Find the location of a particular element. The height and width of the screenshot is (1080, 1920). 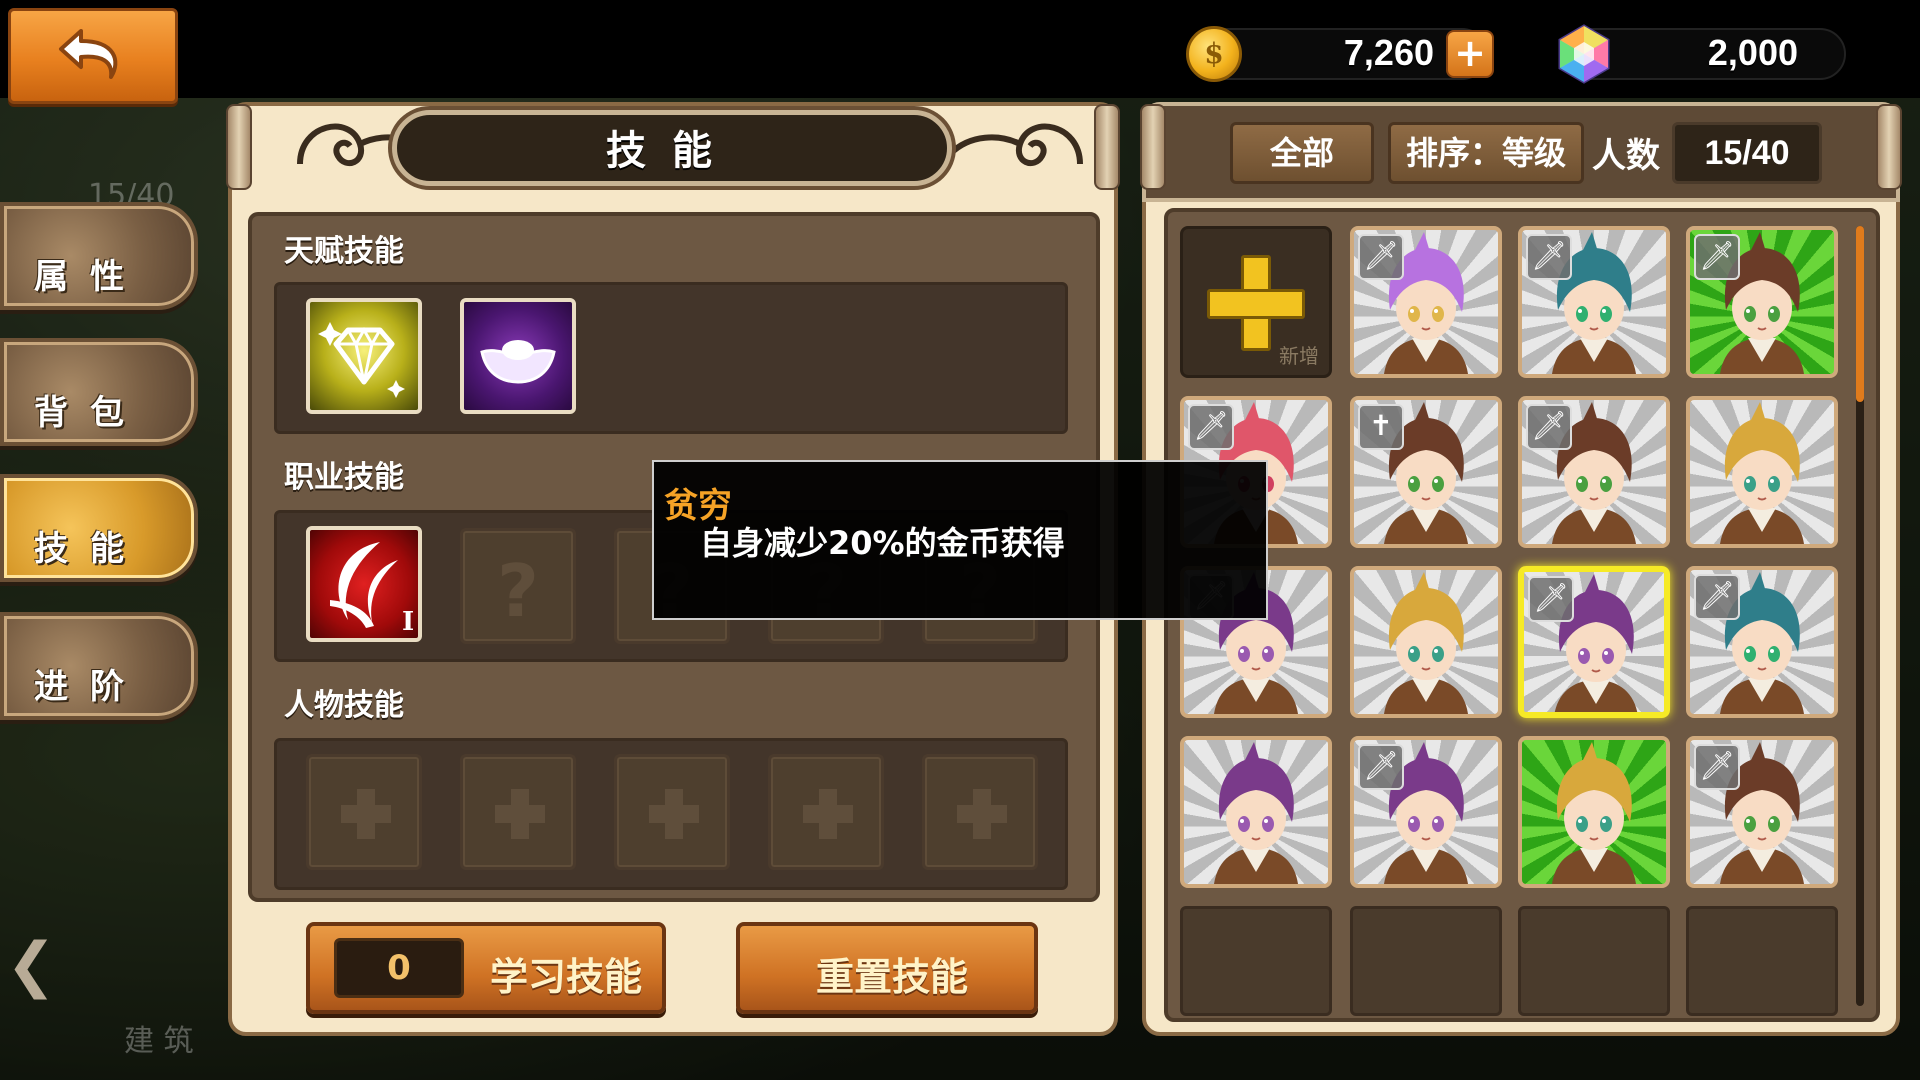

hero-count-label: 人数 is located at coordinates (1626, 156).